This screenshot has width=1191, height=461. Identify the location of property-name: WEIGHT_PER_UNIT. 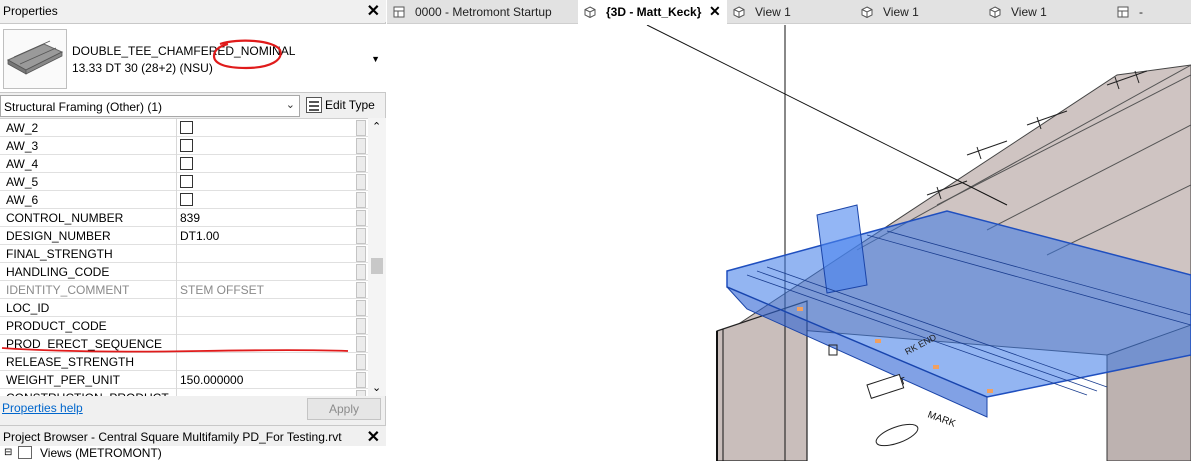
(88, 380).